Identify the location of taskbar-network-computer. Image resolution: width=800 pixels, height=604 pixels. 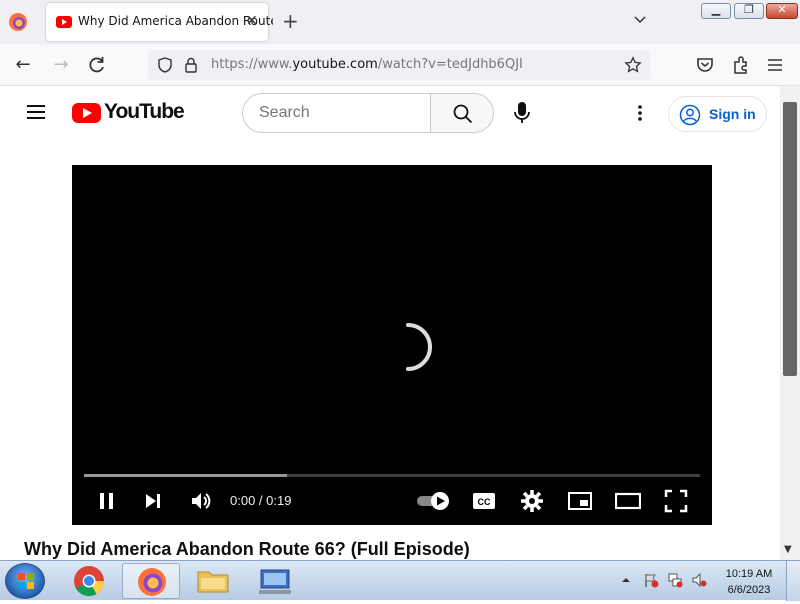
(275, 581).